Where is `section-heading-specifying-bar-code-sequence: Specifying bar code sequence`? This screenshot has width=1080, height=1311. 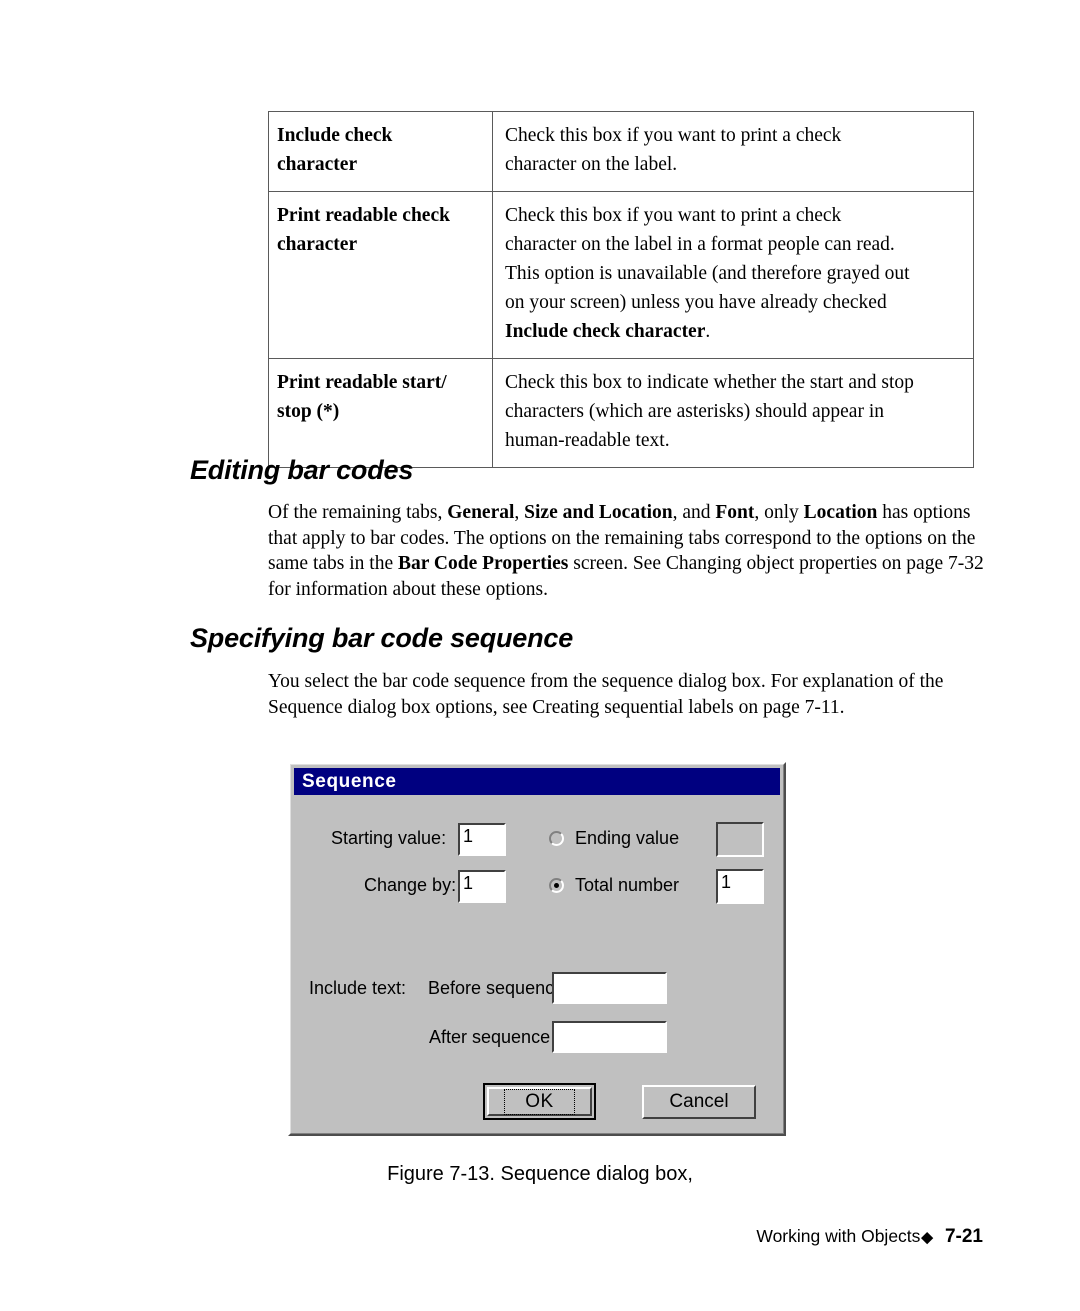
section-heading-specifying-bar-code-sequence: Specifying bar code sequence is located at coordinates (382, 638).